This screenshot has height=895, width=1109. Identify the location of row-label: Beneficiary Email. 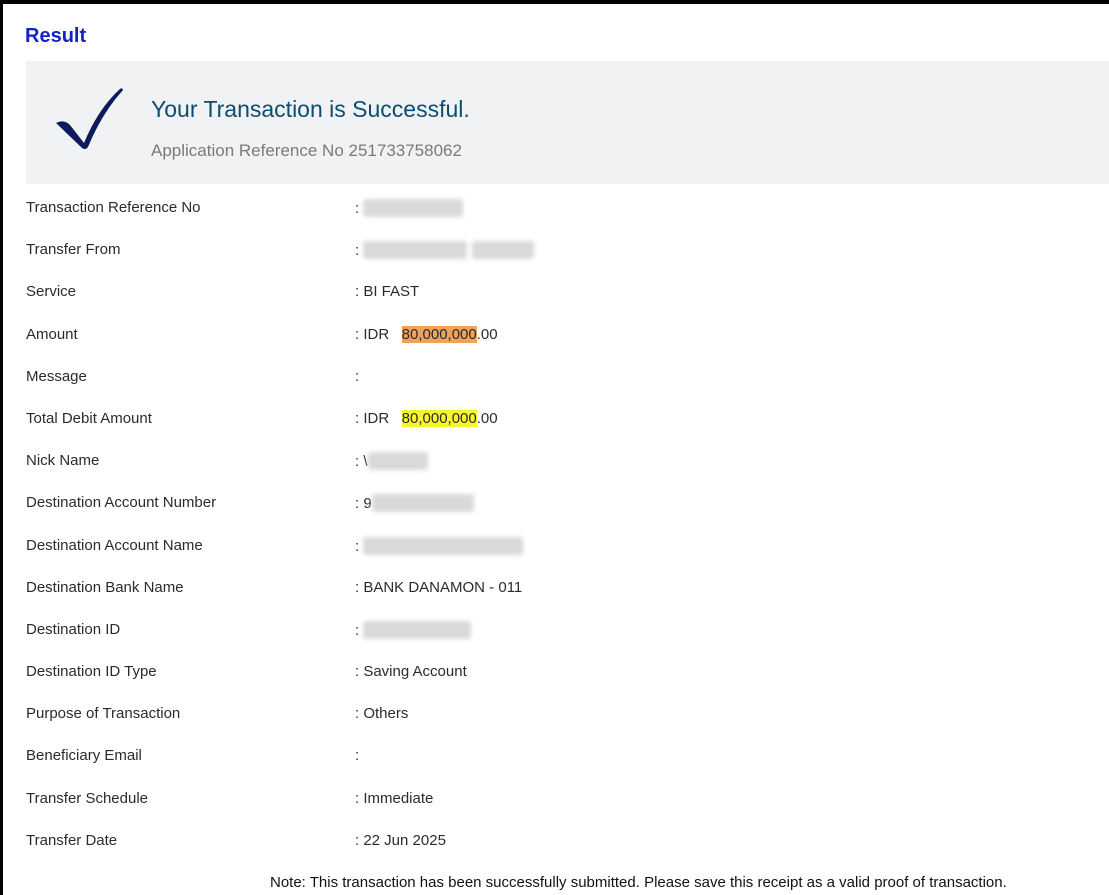
(84, 756).